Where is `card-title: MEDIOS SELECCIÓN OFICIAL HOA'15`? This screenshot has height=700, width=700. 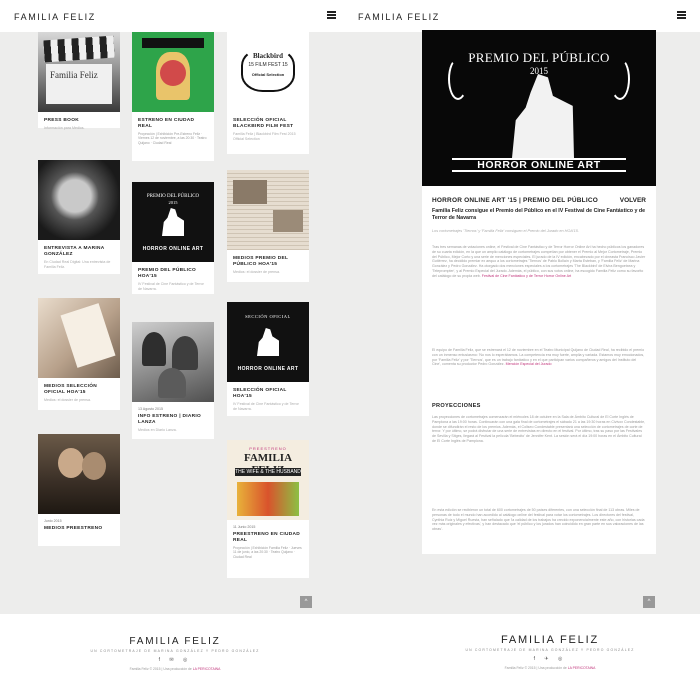
card-title: MEDIOS SELECCIÓN OFICIAL HOA'15 is located at coordinates (71, 389).